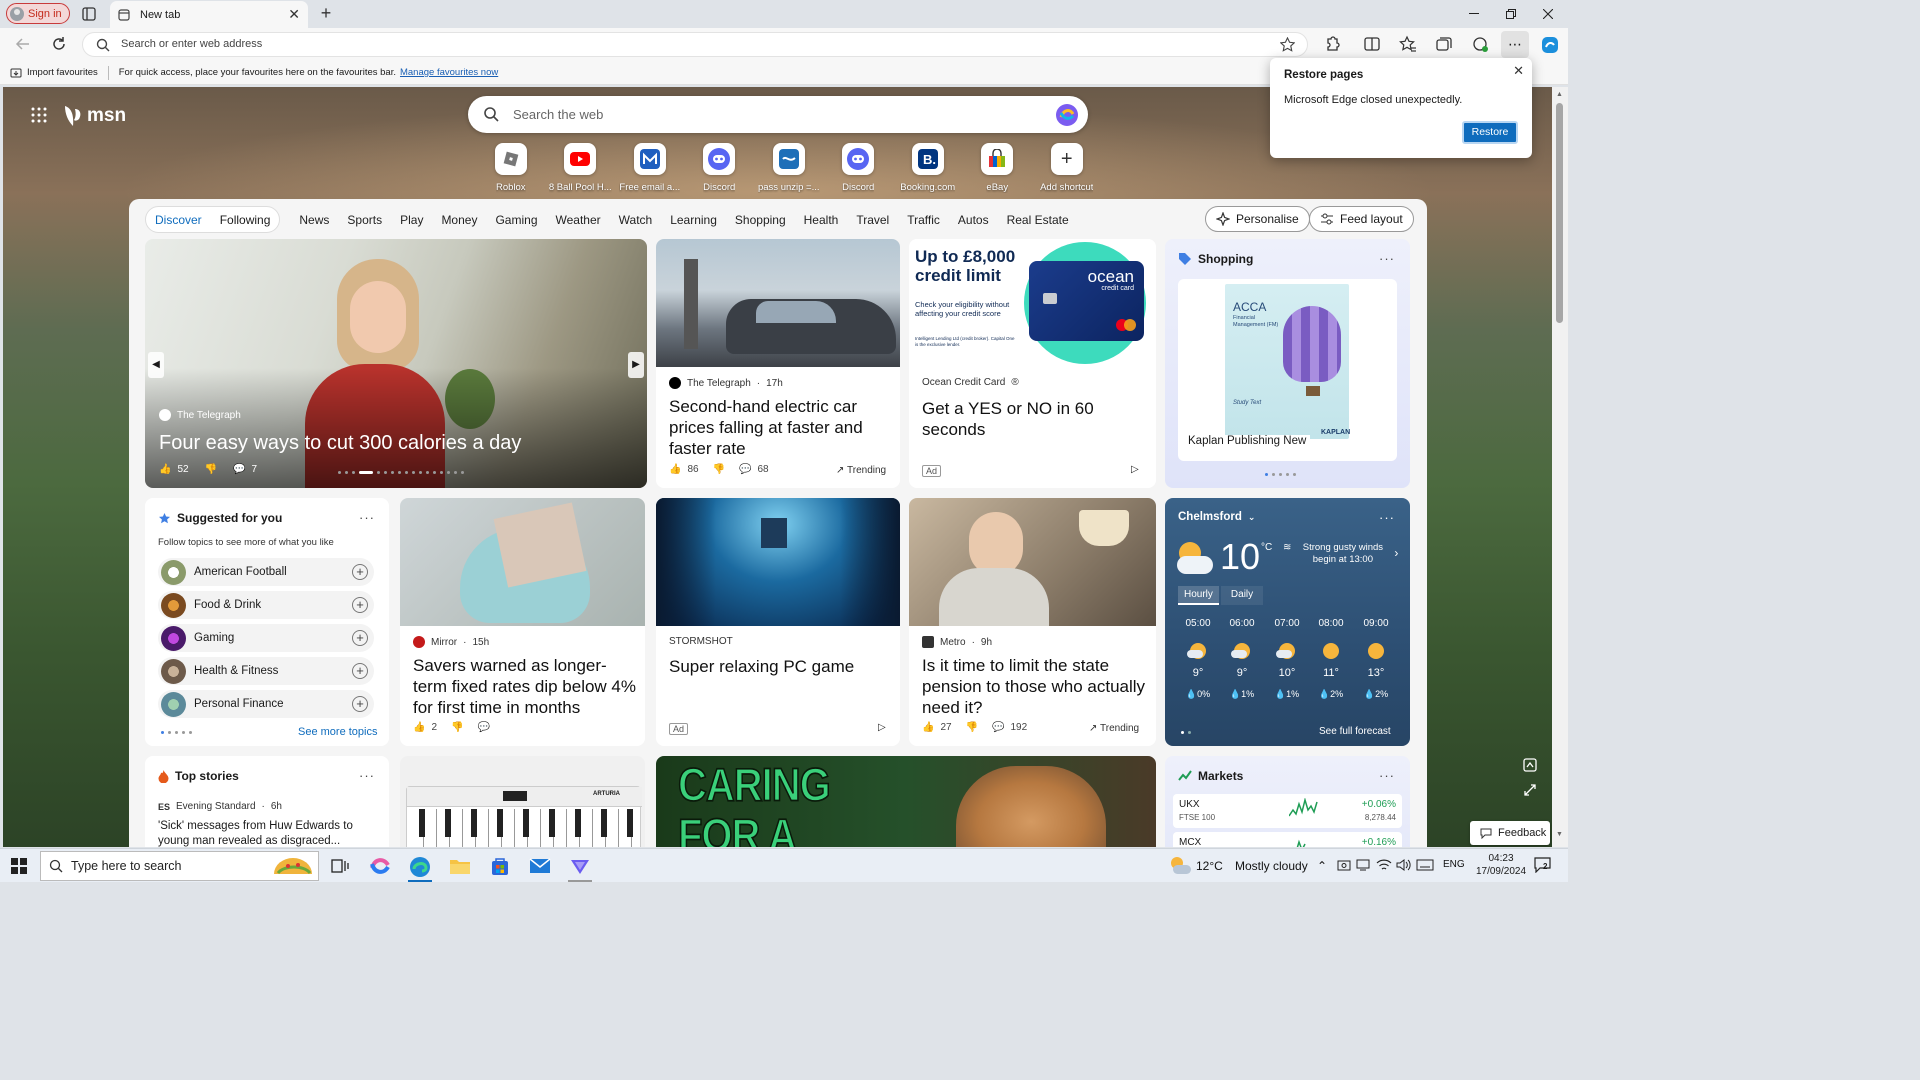 This screenshot has width=1920, height=1080. Describe the element at coordinates (720, 168) in the screenshot. I see `shortcut-discord: Discord` at that location.